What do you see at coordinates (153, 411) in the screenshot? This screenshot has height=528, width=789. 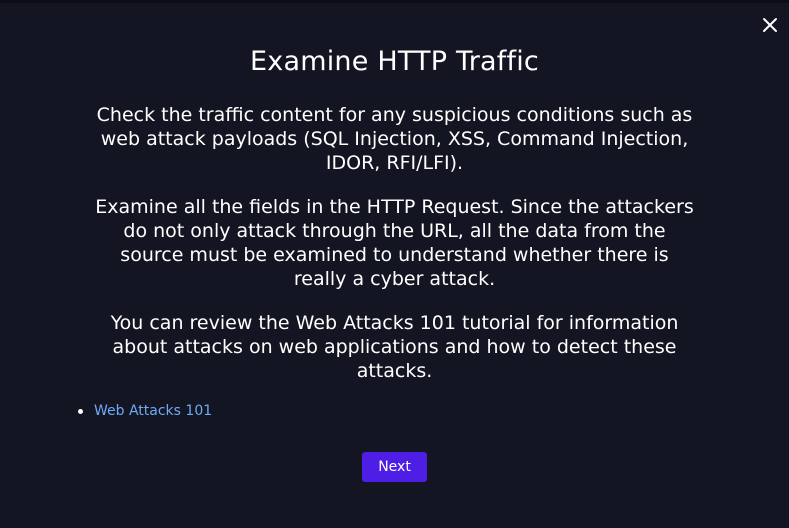 I see `web-attacks-101-link: Web Attacks 101` at bounding box center [153, 411].